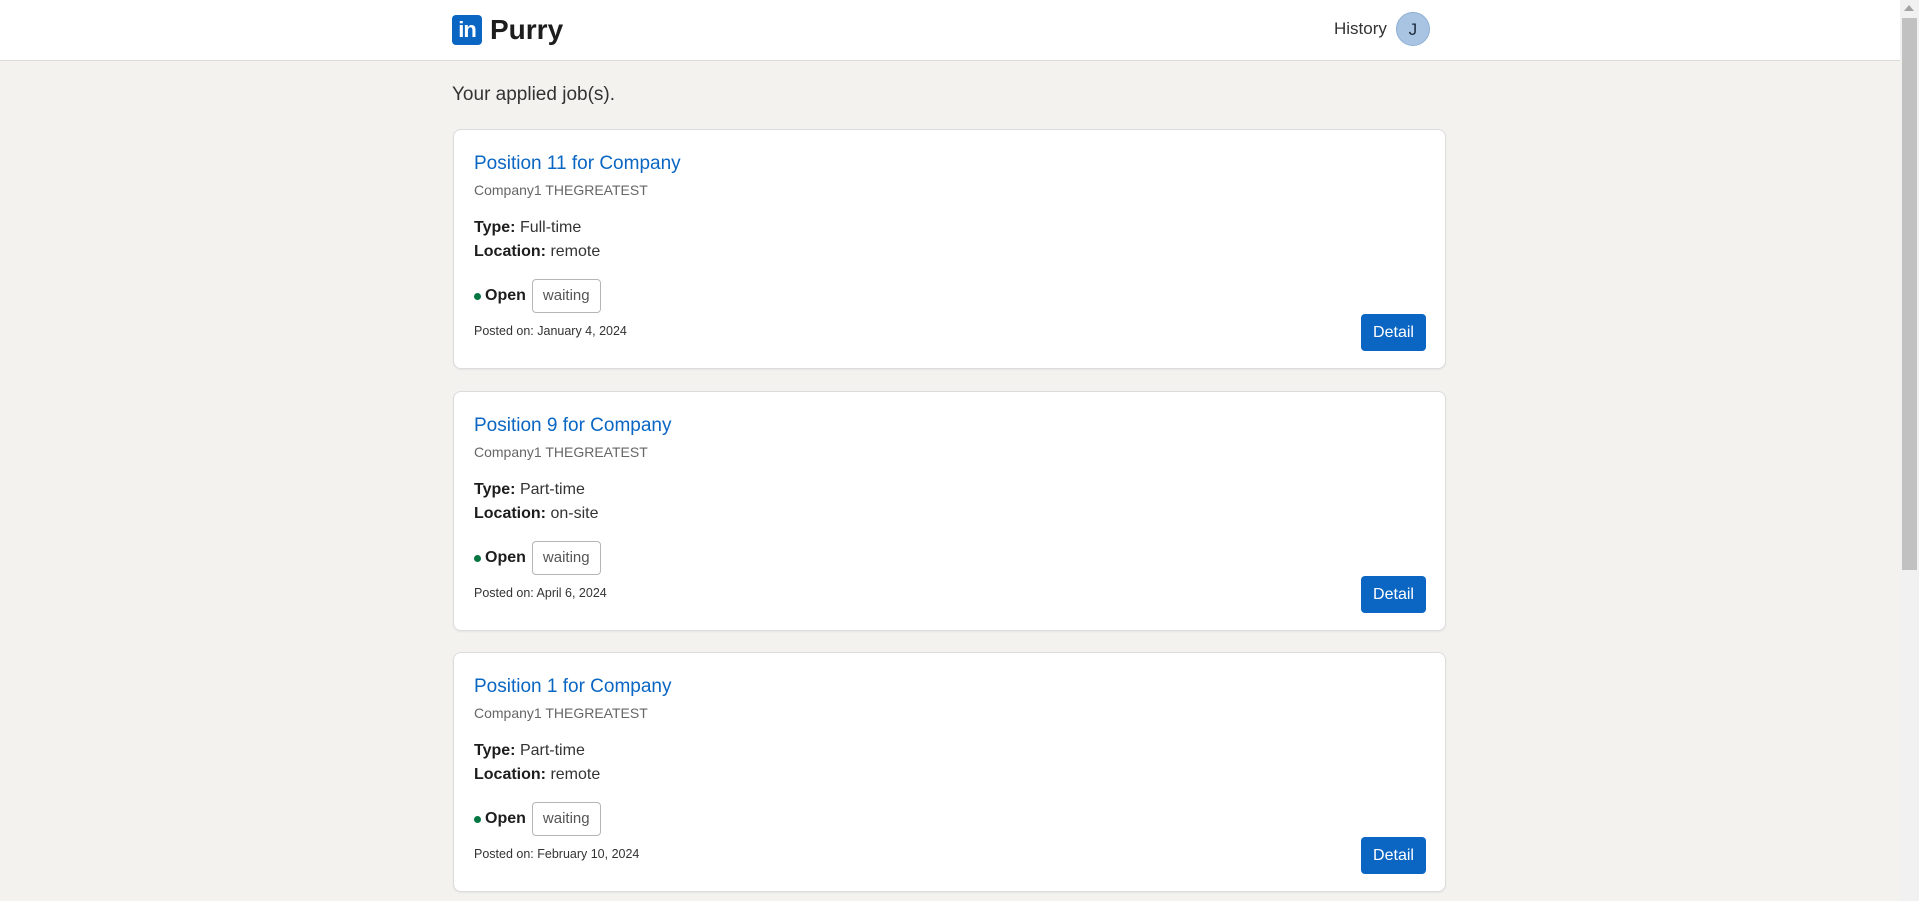 This screenshot has height=901, width=1919. I want to click on posted-date: Posted on: April 6, 2024, so click(540, 593).